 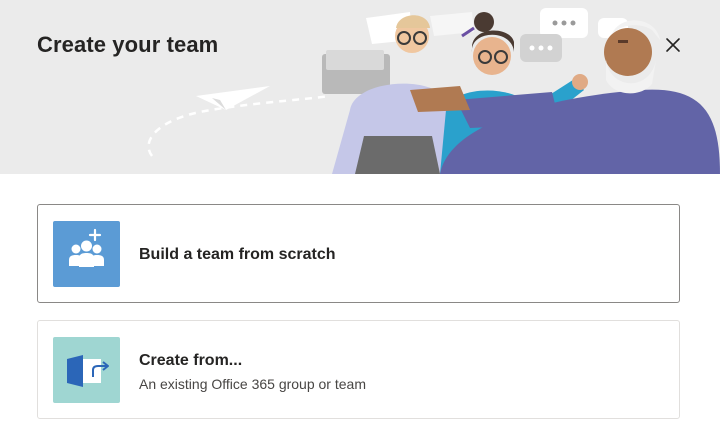 I want to click on team-add-icon, so click(x=86, y=247).